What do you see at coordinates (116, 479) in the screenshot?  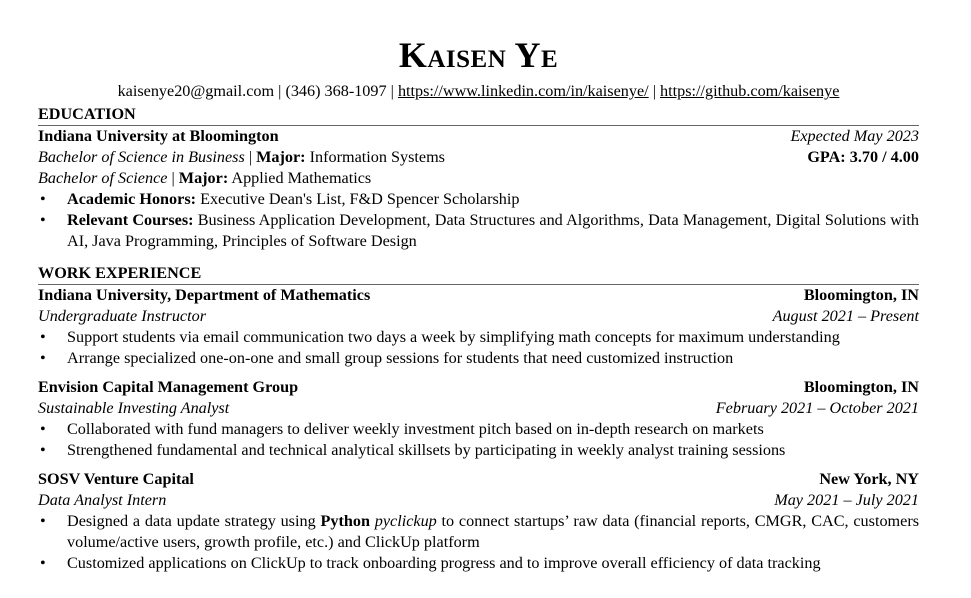 I see `job-org: SOSV Venture Capital` at bounding box center [116, 479].